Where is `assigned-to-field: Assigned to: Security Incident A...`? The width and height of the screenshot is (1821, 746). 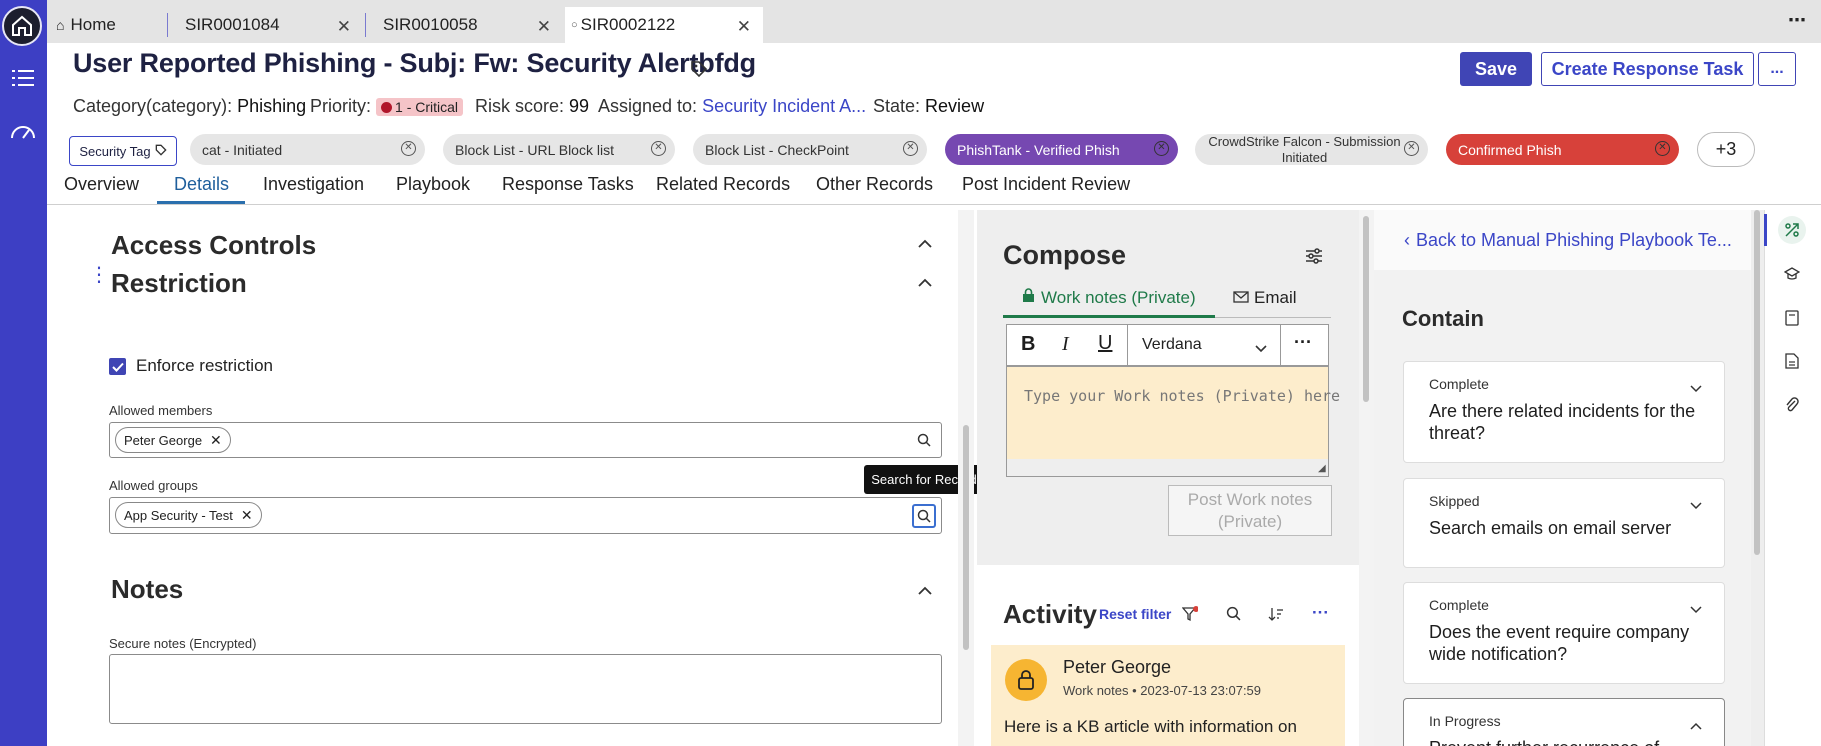 assigned-to-field: Assigned to: Security Incident A... is located at coordinates (732, 106).